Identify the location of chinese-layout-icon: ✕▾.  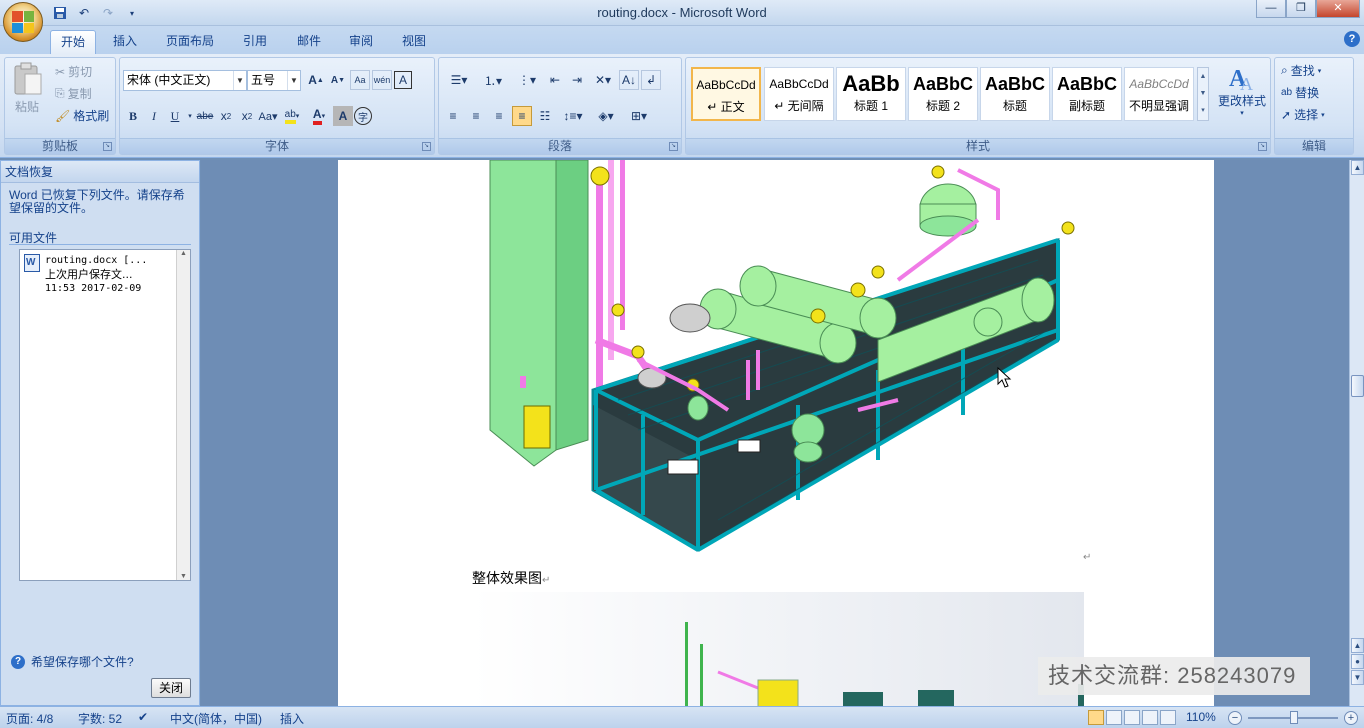
(603, 80).